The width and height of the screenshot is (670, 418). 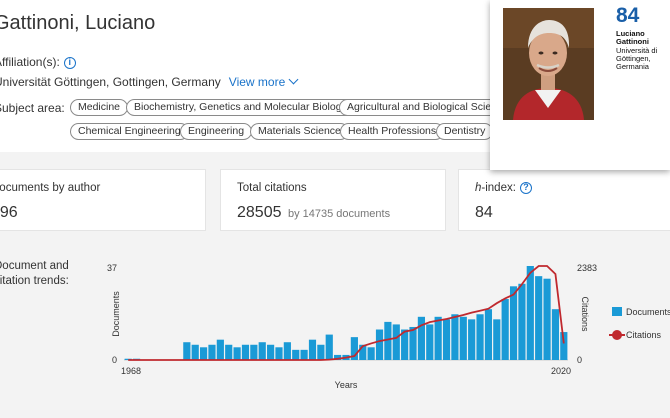 What do you see at coordinates (131, 371) in the screenshot?
I see `x-tick-label: 1968` at bounding box center [131, 371].